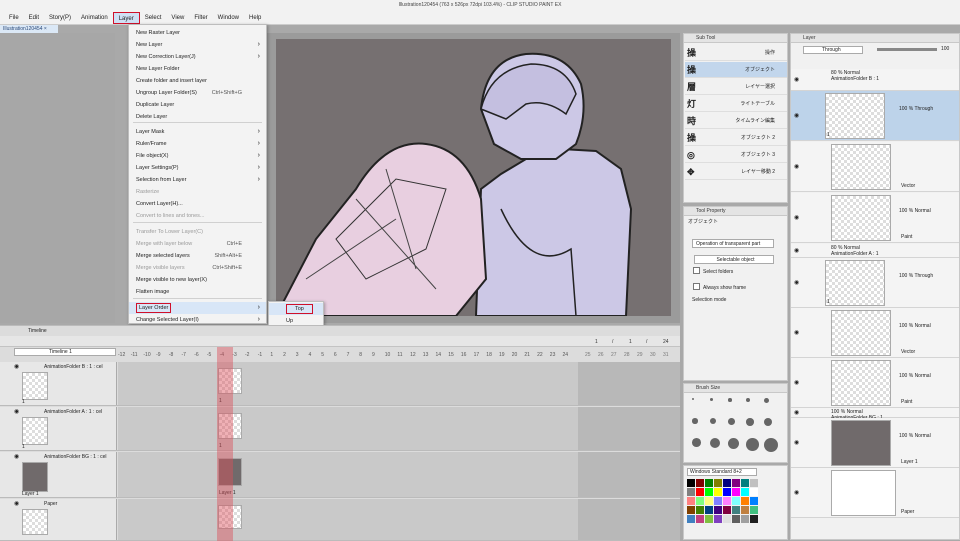  Describe the element at coordinates (736, 87) in the screenshot. I see `sub-tool-item: 層 レイヤー選択` at that location.